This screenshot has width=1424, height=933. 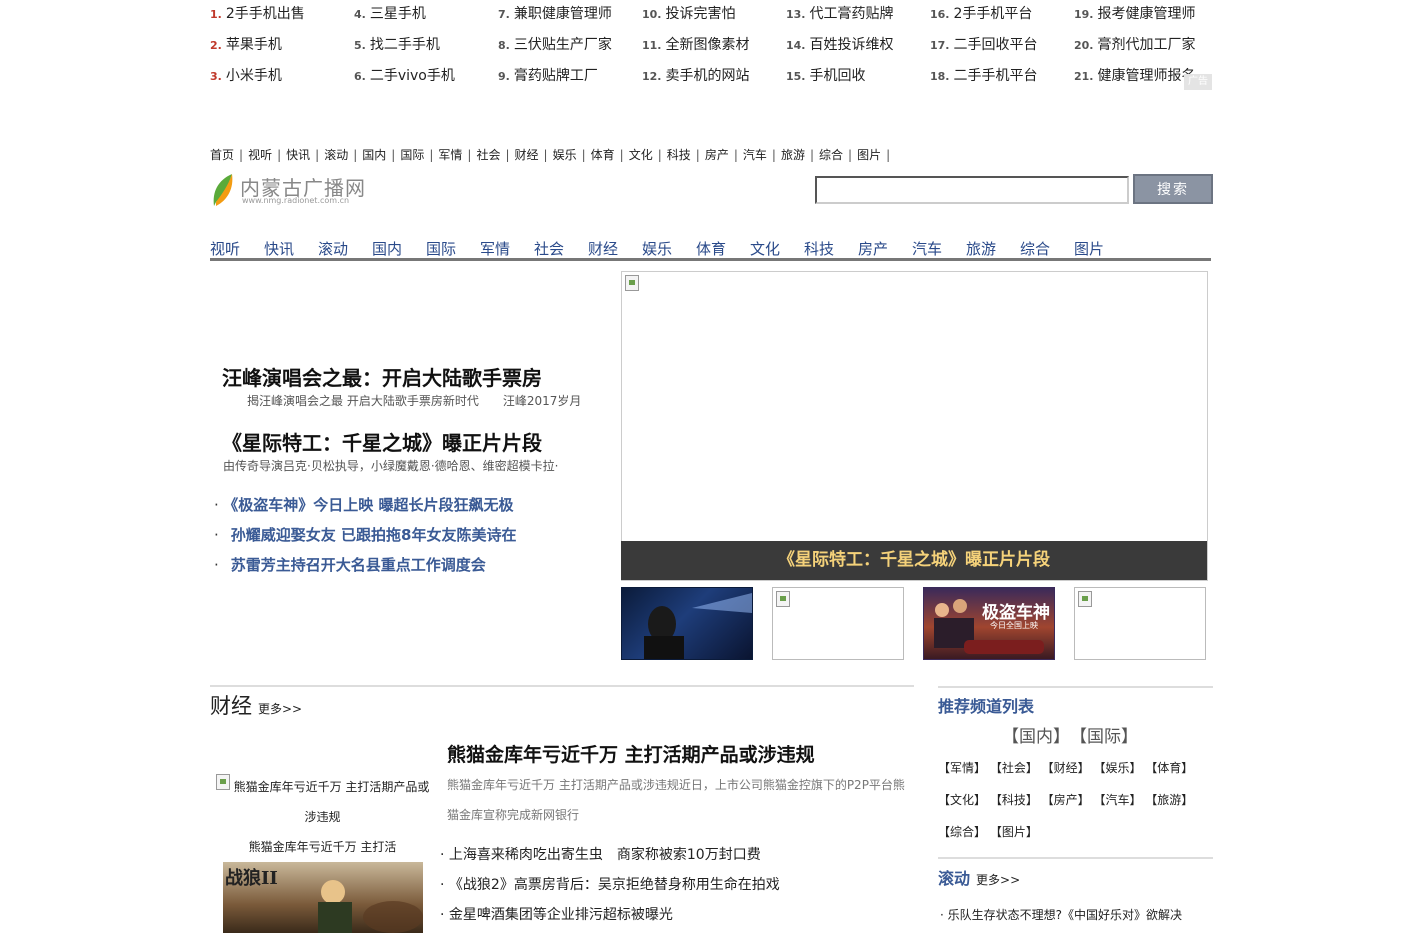 What do you see at coordinates (1146, 76) in the screenshot?
I see `rank-label: 健康管理师报名` at bounding box center [1146, 76].